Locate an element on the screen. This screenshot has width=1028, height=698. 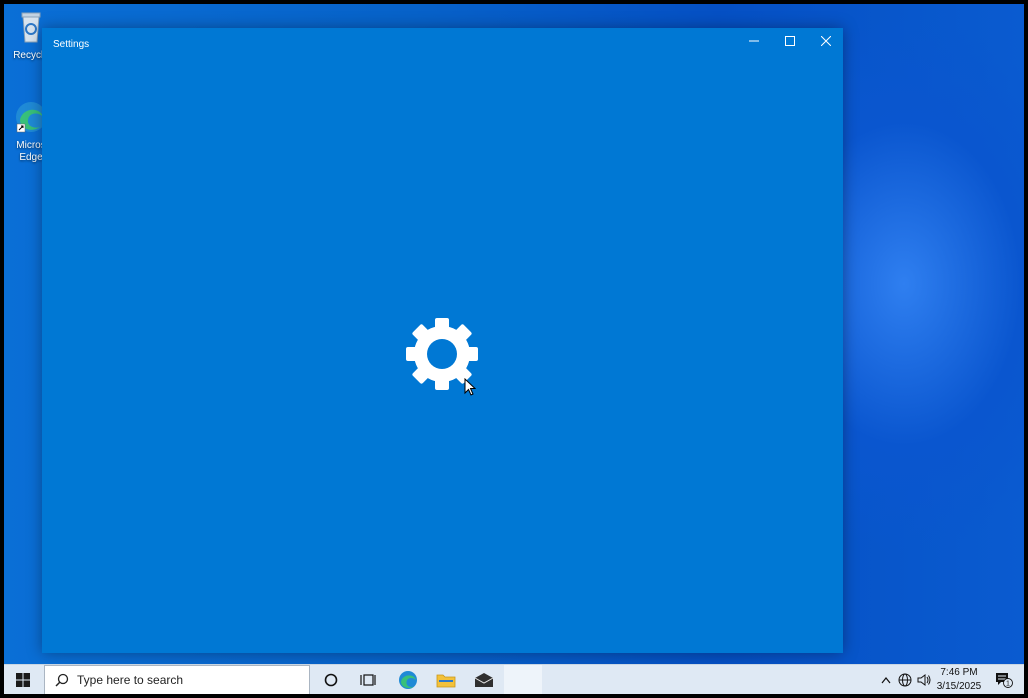
close-icon is located at coordinates (826, 41).